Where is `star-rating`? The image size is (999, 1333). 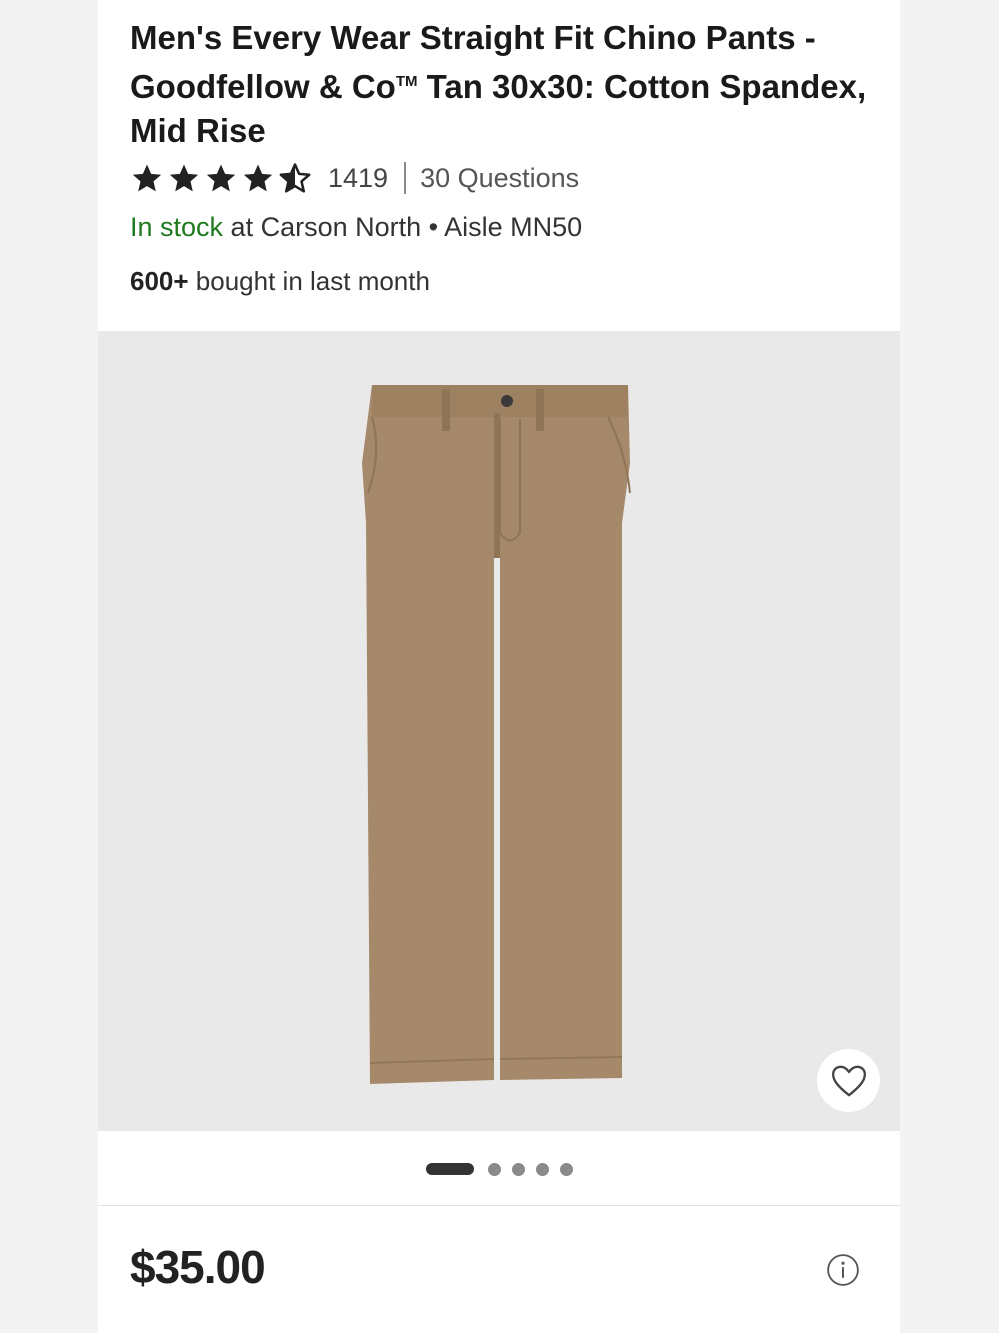
star-rating is located at coordinates (221, 178).